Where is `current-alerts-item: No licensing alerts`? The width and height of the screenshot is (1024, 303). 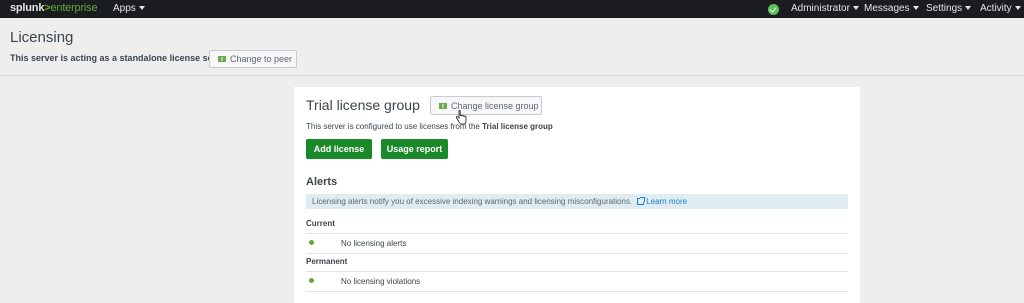 current-alerts-item: No licensing alerts is located at coordinates (374, 243).